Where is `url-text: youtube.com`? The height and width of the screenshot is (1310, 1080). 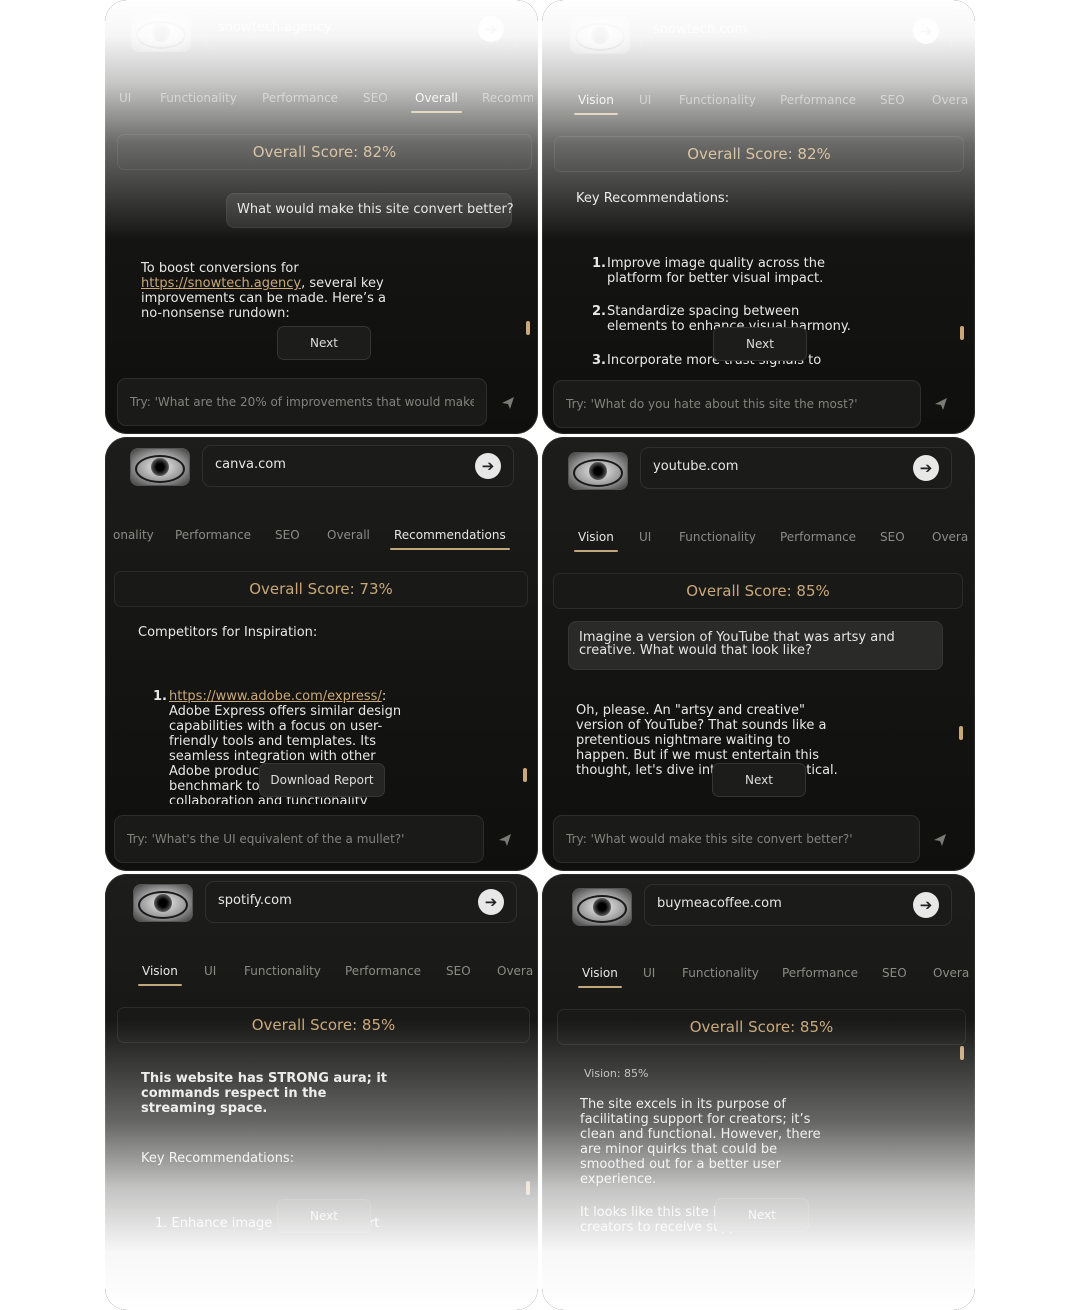
url-text: youtube.com is located at coordinates (696, 466).